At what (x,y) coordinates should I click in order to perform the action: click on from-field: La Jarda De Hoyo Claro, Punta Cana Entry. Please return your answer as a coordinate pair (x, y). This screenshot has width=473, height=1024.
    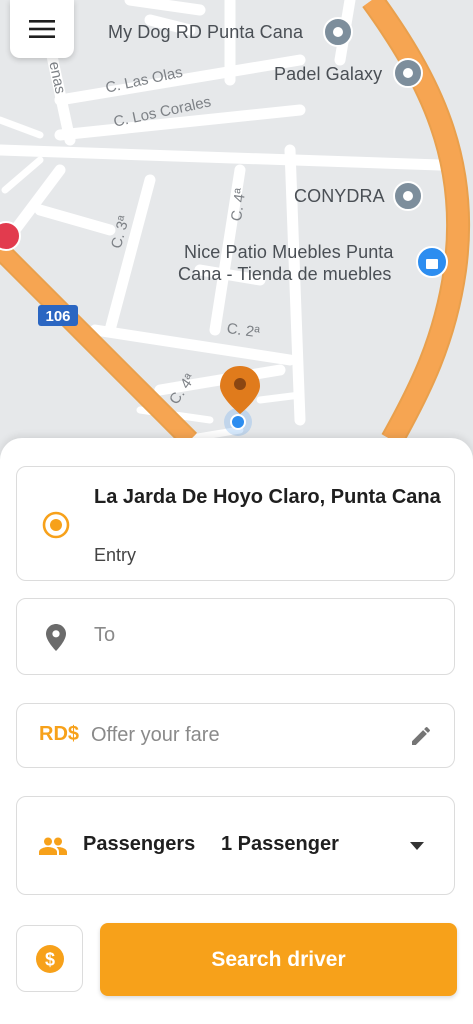
    Looking at the image, I should click on (235, 523).